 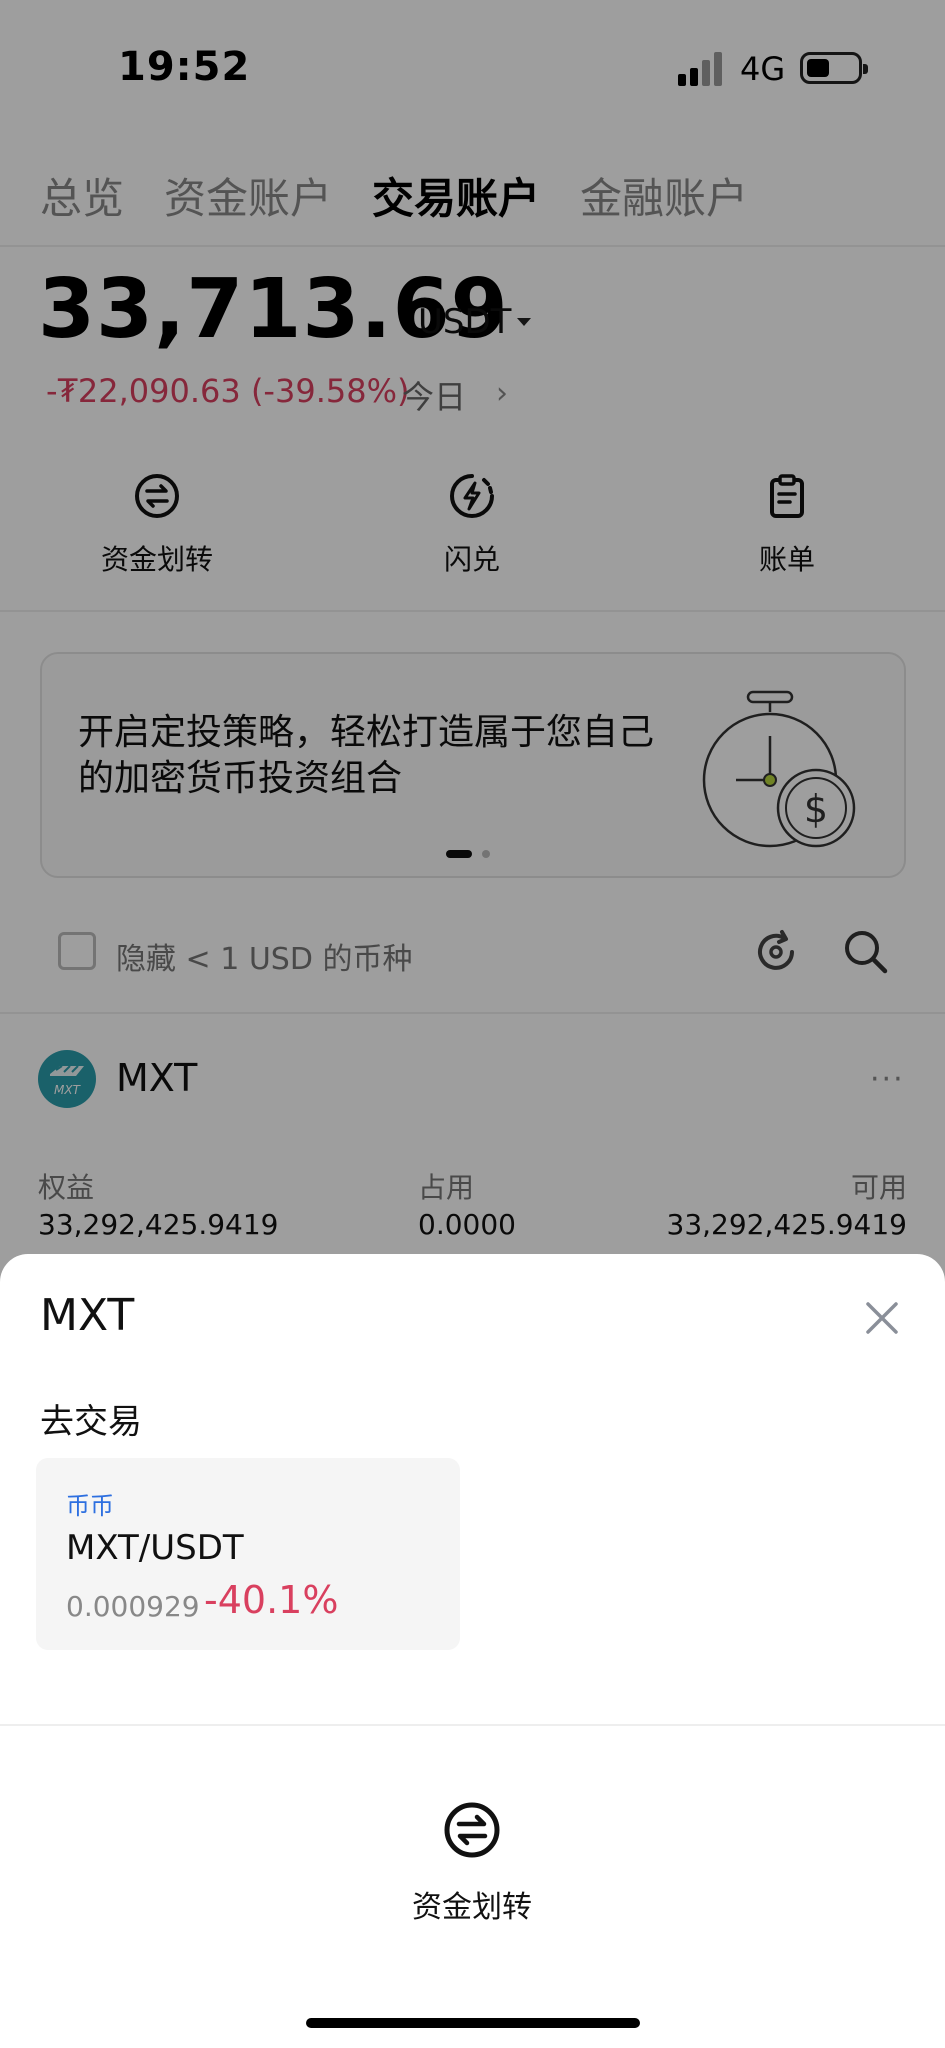 I want to click on close-icon, so click(x=882, y=1318).